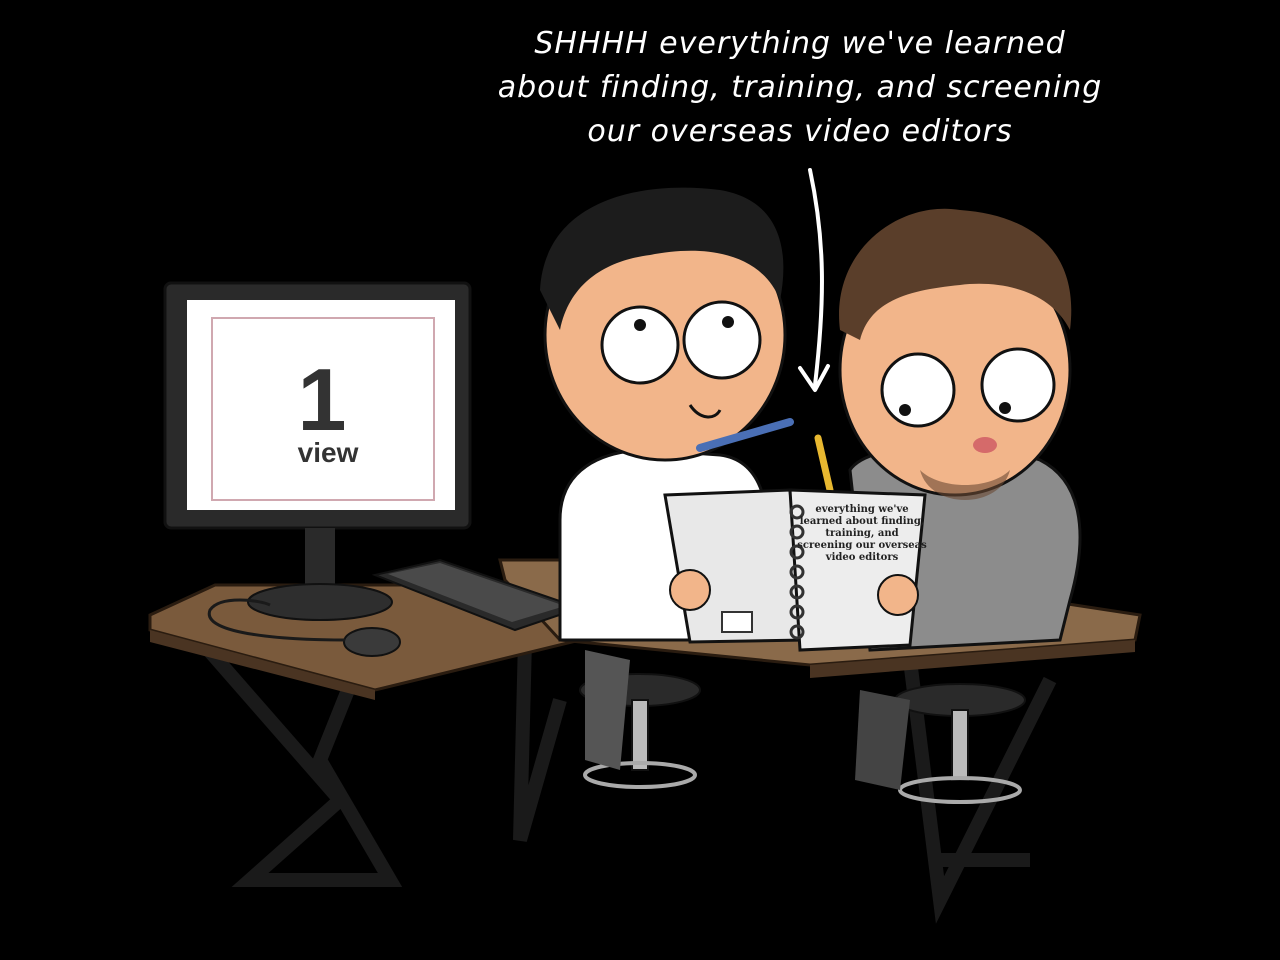 The width and height of the screenshot is (1280, 960). What do you see at coordinates (737, 622) in the screenshot?
I see `barcode-icon` at bounding box center [737, 622].